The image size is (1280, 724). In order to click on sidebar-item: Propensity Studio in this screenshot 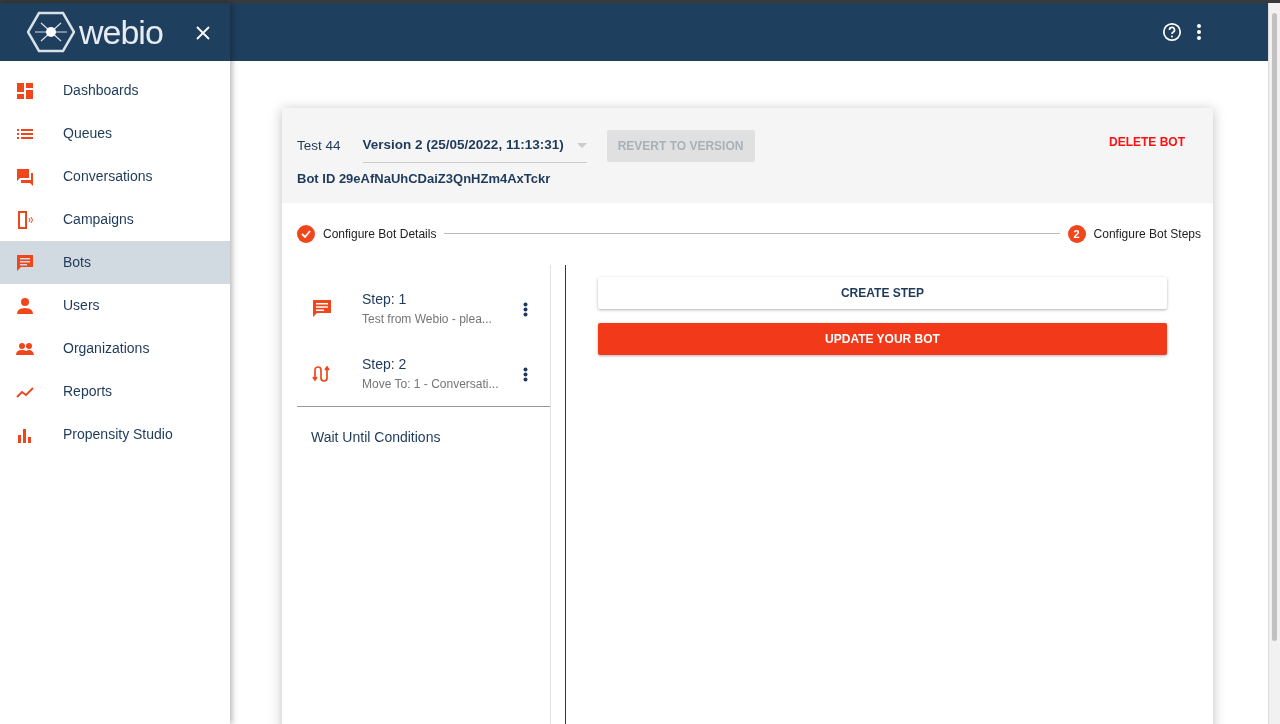, I will do `click(115, 434)`.